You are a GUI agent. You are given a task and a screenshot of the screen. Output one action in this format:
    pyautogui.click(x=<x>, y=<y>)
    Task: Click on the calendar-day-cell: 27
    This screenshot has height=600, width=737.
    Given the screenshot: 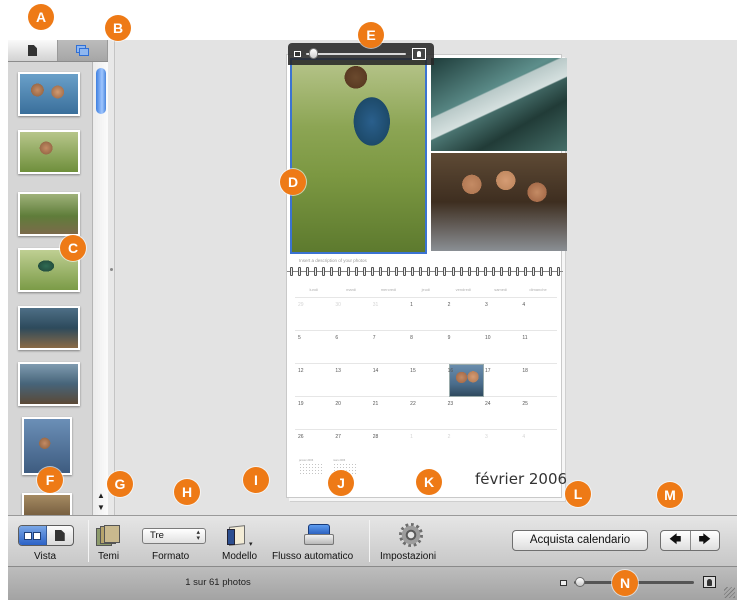 What is the action you would take?
    pyautogui.click(x=350, y=446)
    